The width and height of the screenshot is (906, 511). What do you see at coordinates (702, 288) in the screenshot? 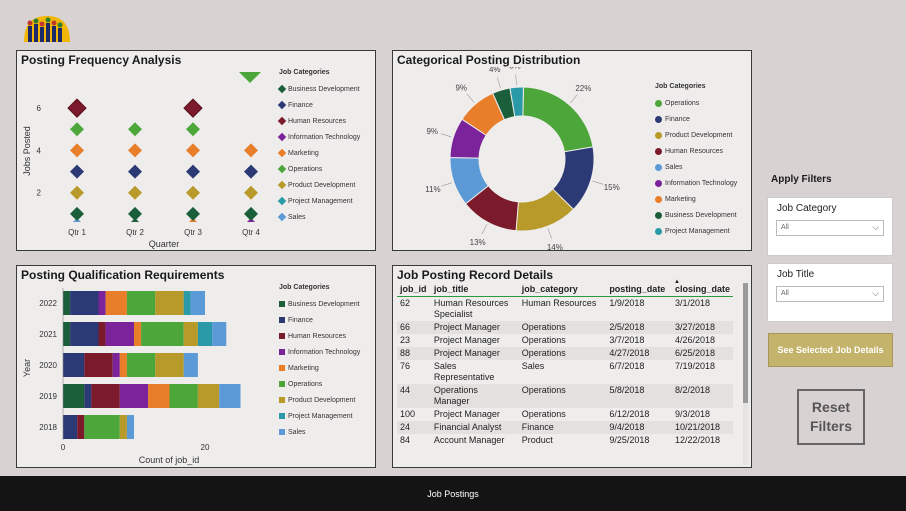
I see `column-header-closing-date: ▲ closing_date` at bounding box center [702, 288].